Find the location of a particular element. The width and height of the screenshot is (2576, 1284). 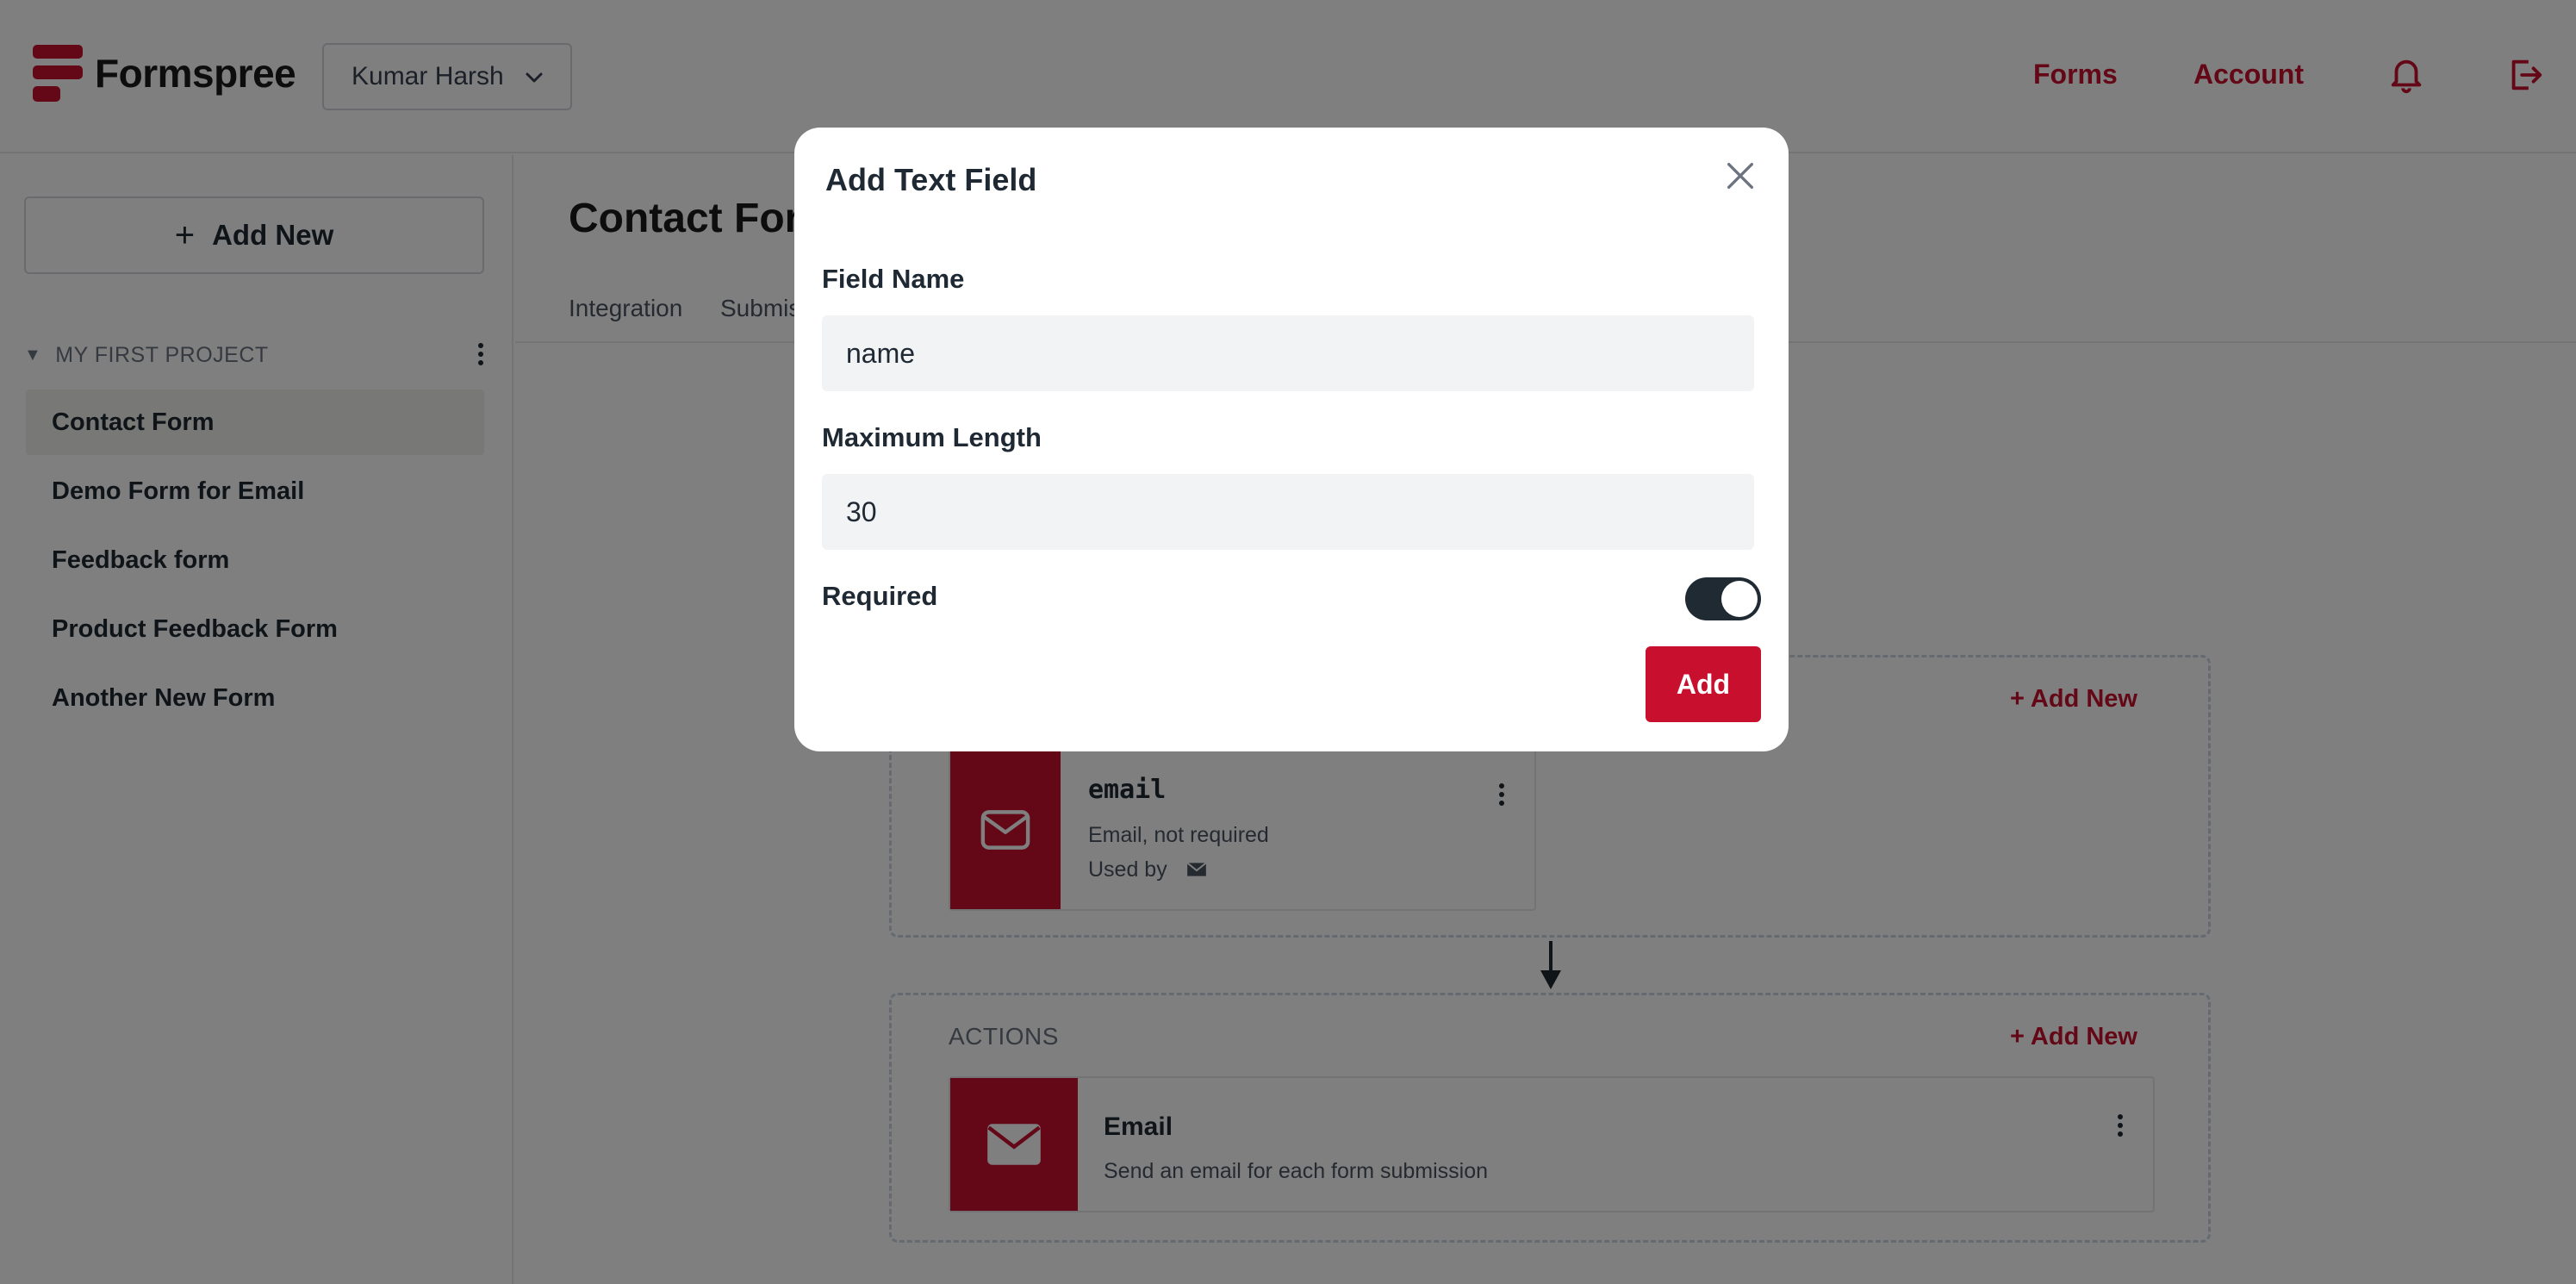

add-field-button: Add is located at coordinates (1704, 684).